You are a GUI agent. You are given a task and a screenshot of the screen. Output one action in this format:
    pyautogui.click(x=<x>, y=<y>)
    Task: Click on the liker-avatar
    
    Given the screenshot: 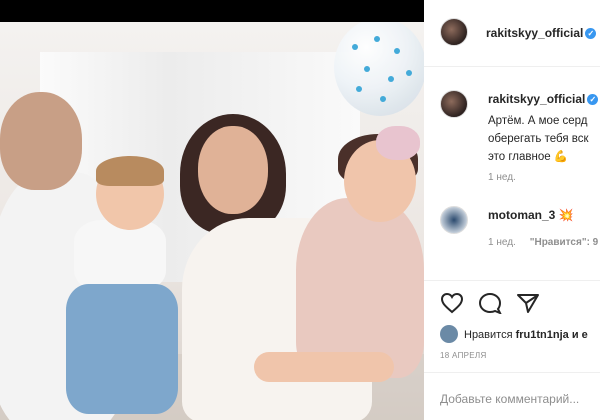 What is the action you would take?
    pyautogui.click(x=449, y=334)
    